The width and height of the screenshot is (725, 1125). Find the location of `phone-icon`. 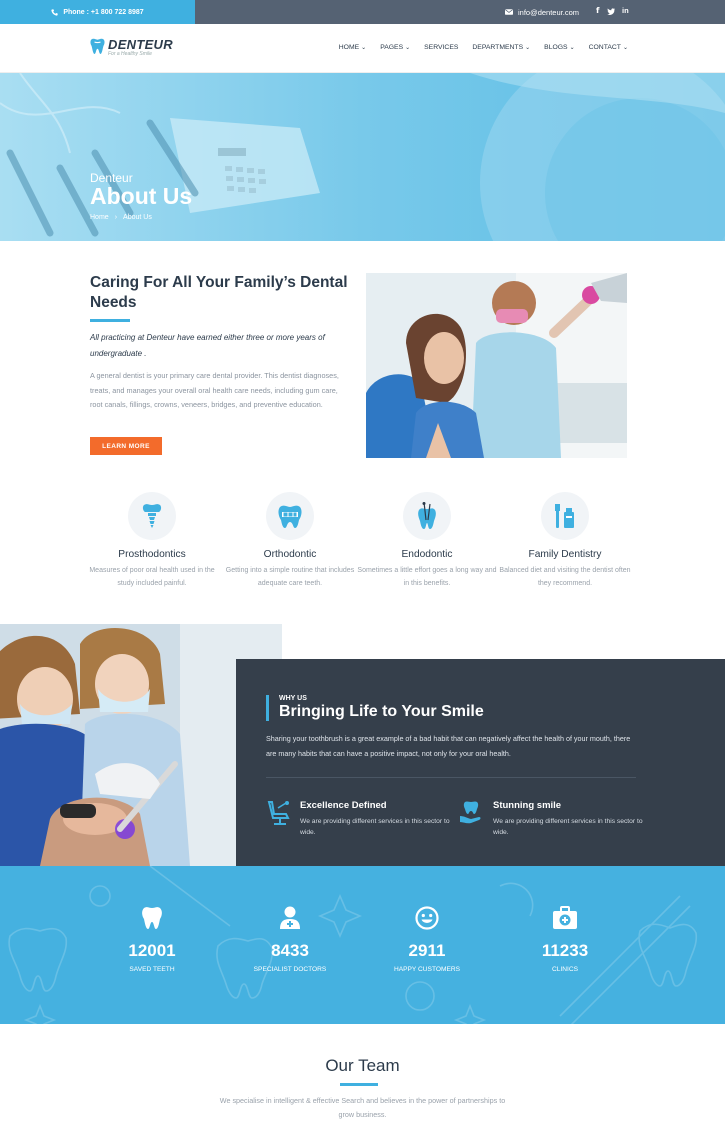

phone-icon is located at coordinates (54, 12).